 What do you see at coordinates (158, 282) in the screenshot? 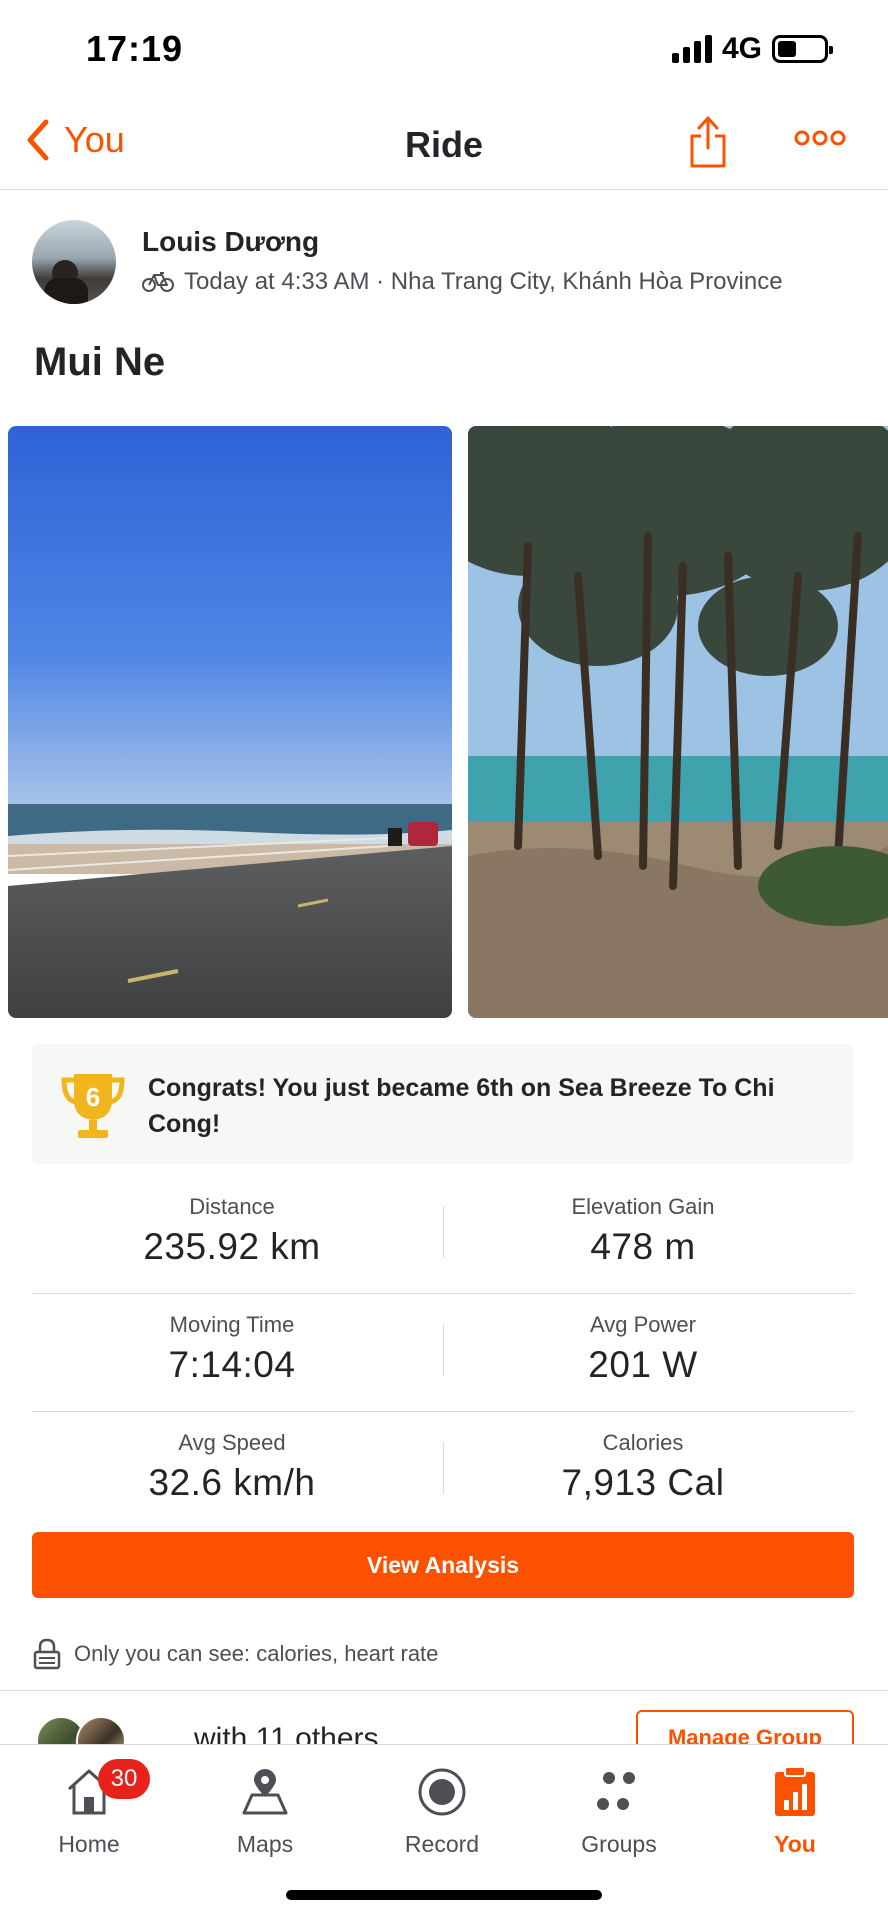
I see `bike-icon` at bounding box center [158, 282].